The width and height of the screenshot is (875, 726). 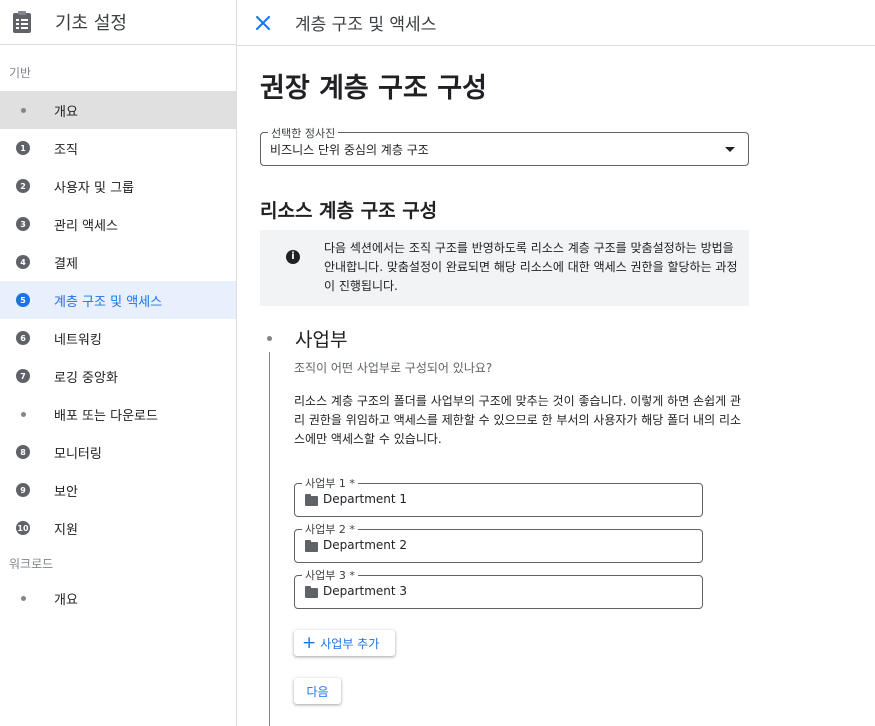 I want to click on sidebar-item-security: 9 보안, so click(x=118, y=490).